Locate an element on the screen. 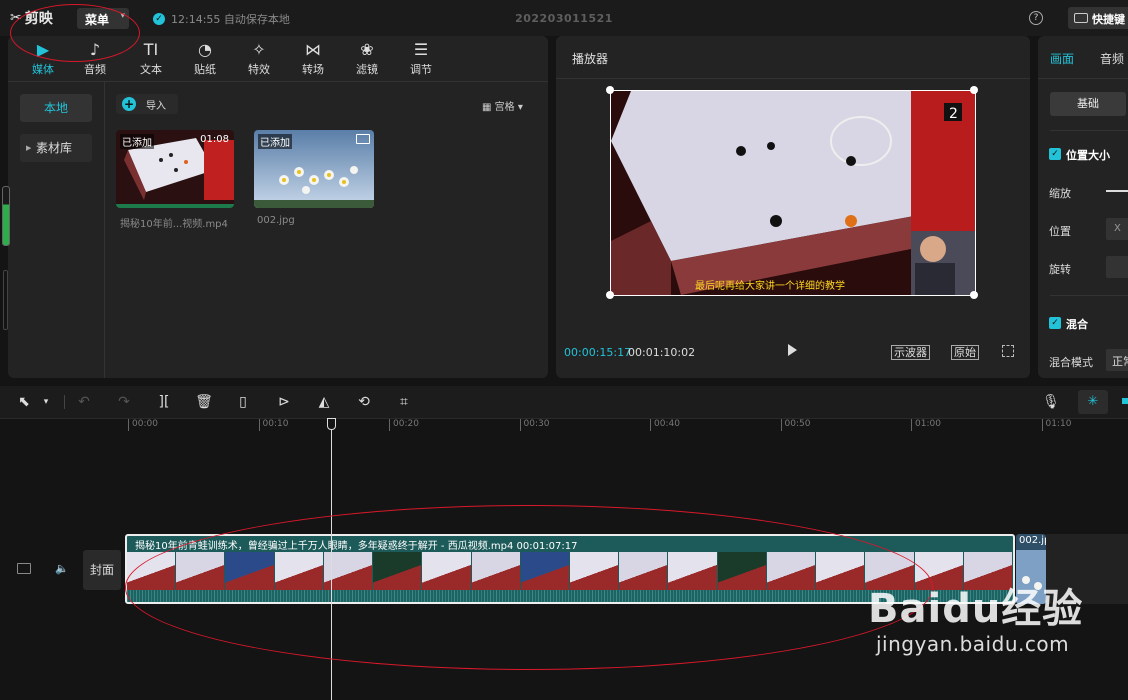 This screenshot has height=700, width=1128. total-time: 00:01:10:02 is located at coordinates (662, 352).